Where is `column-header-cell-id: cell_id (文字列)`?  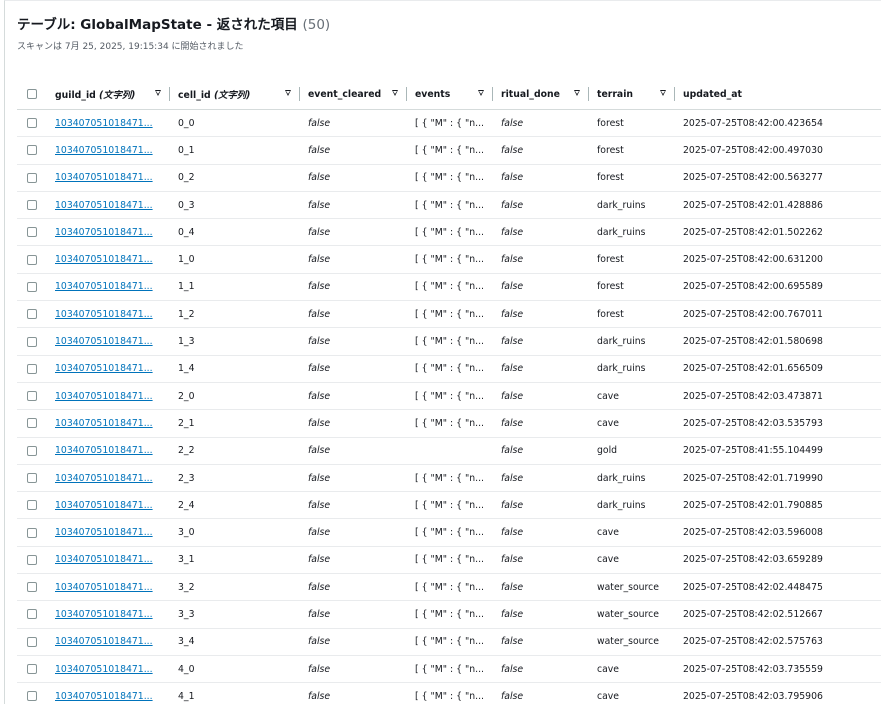 column-header-cell-id: cell_id (文字列) is located at coordinates (235, 94).